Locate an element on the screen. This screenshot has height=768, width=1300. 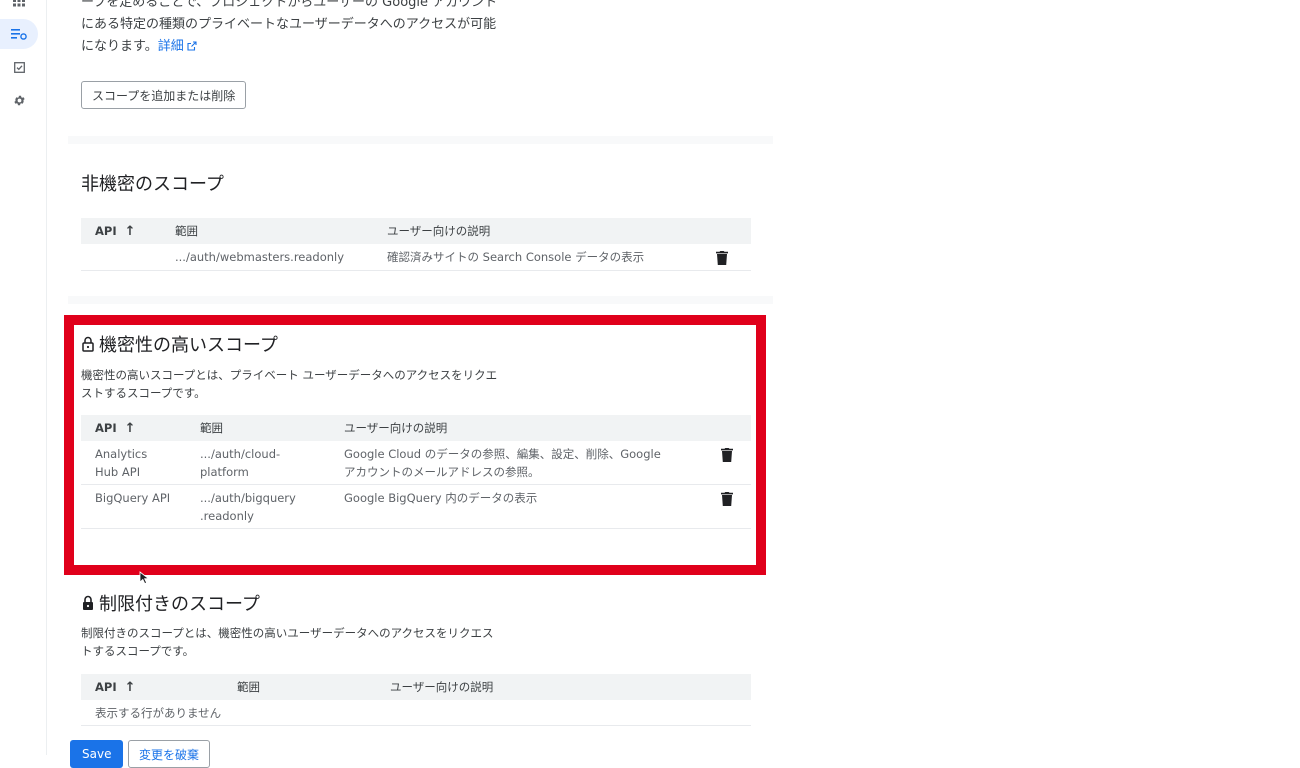
discard-changes-button: 変更を破棄 is located at coordinates (169, 754).